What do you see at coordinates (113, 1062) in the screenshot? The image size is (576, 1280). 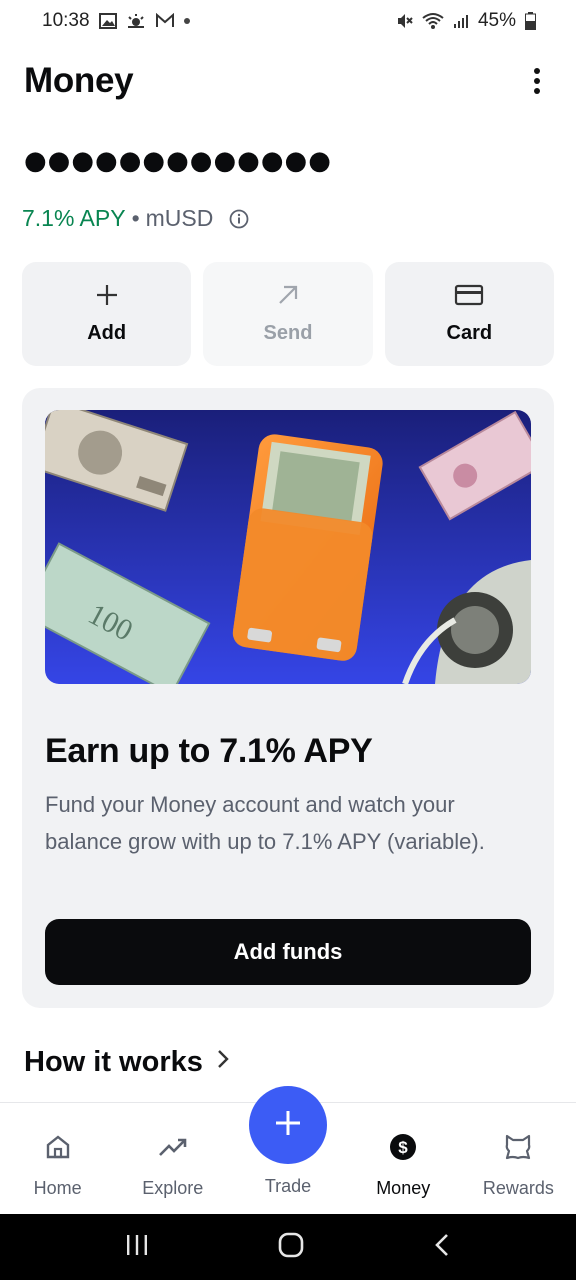 I see `how-it-works-label: How it works` at bounding box center [113, 1062].